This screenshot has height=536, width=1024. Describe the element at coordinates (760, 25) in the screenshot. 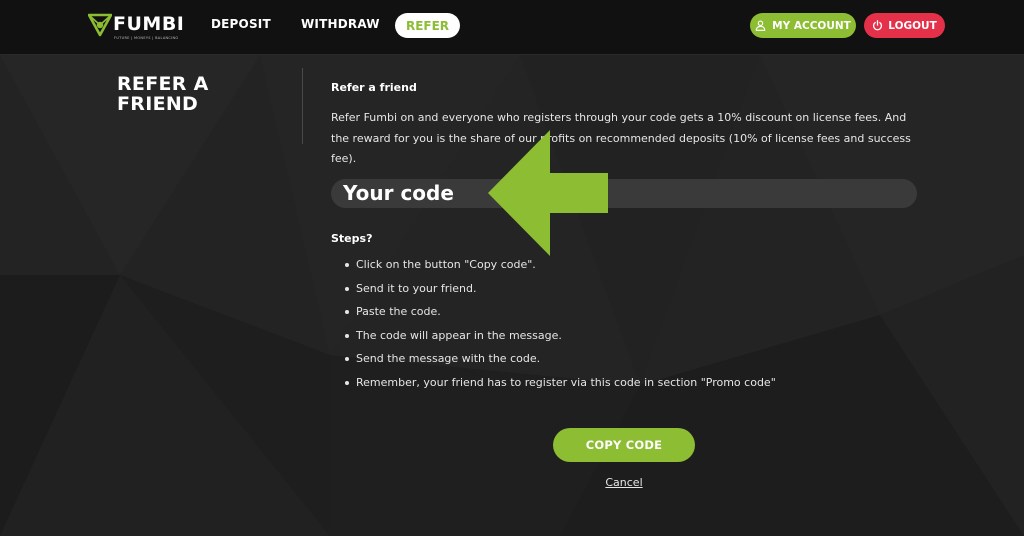

I see `user-icon` at that location.